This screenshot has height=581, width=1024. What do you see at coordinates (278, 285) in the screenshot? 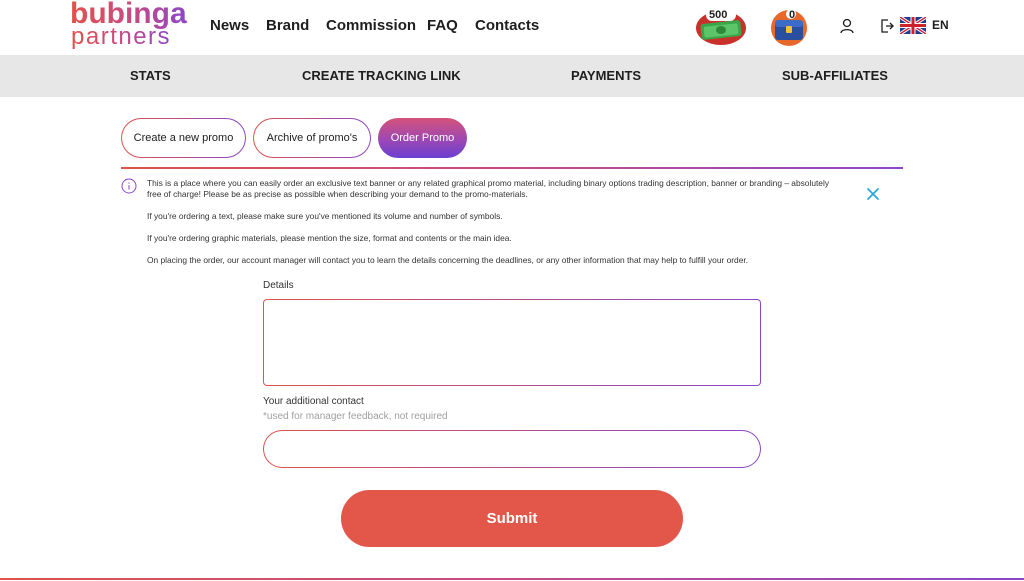
I see `details-label: Details` at bounding box center [278, 285].